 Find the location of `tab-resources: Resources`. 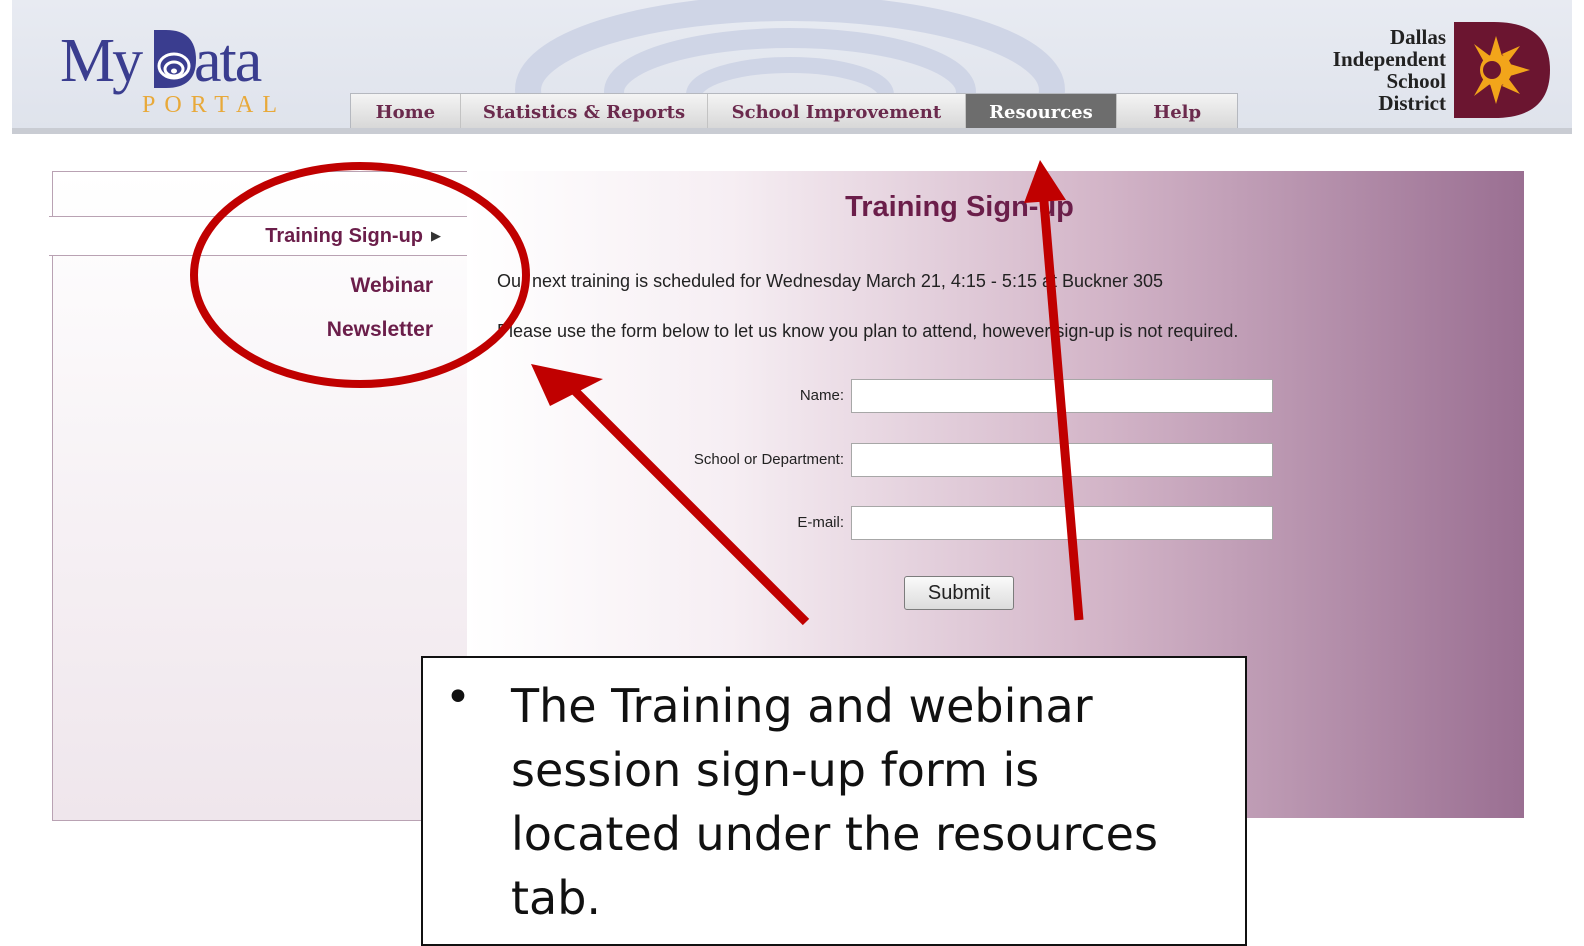

tab-resources: Resources is located at coordinates (1041, 111).